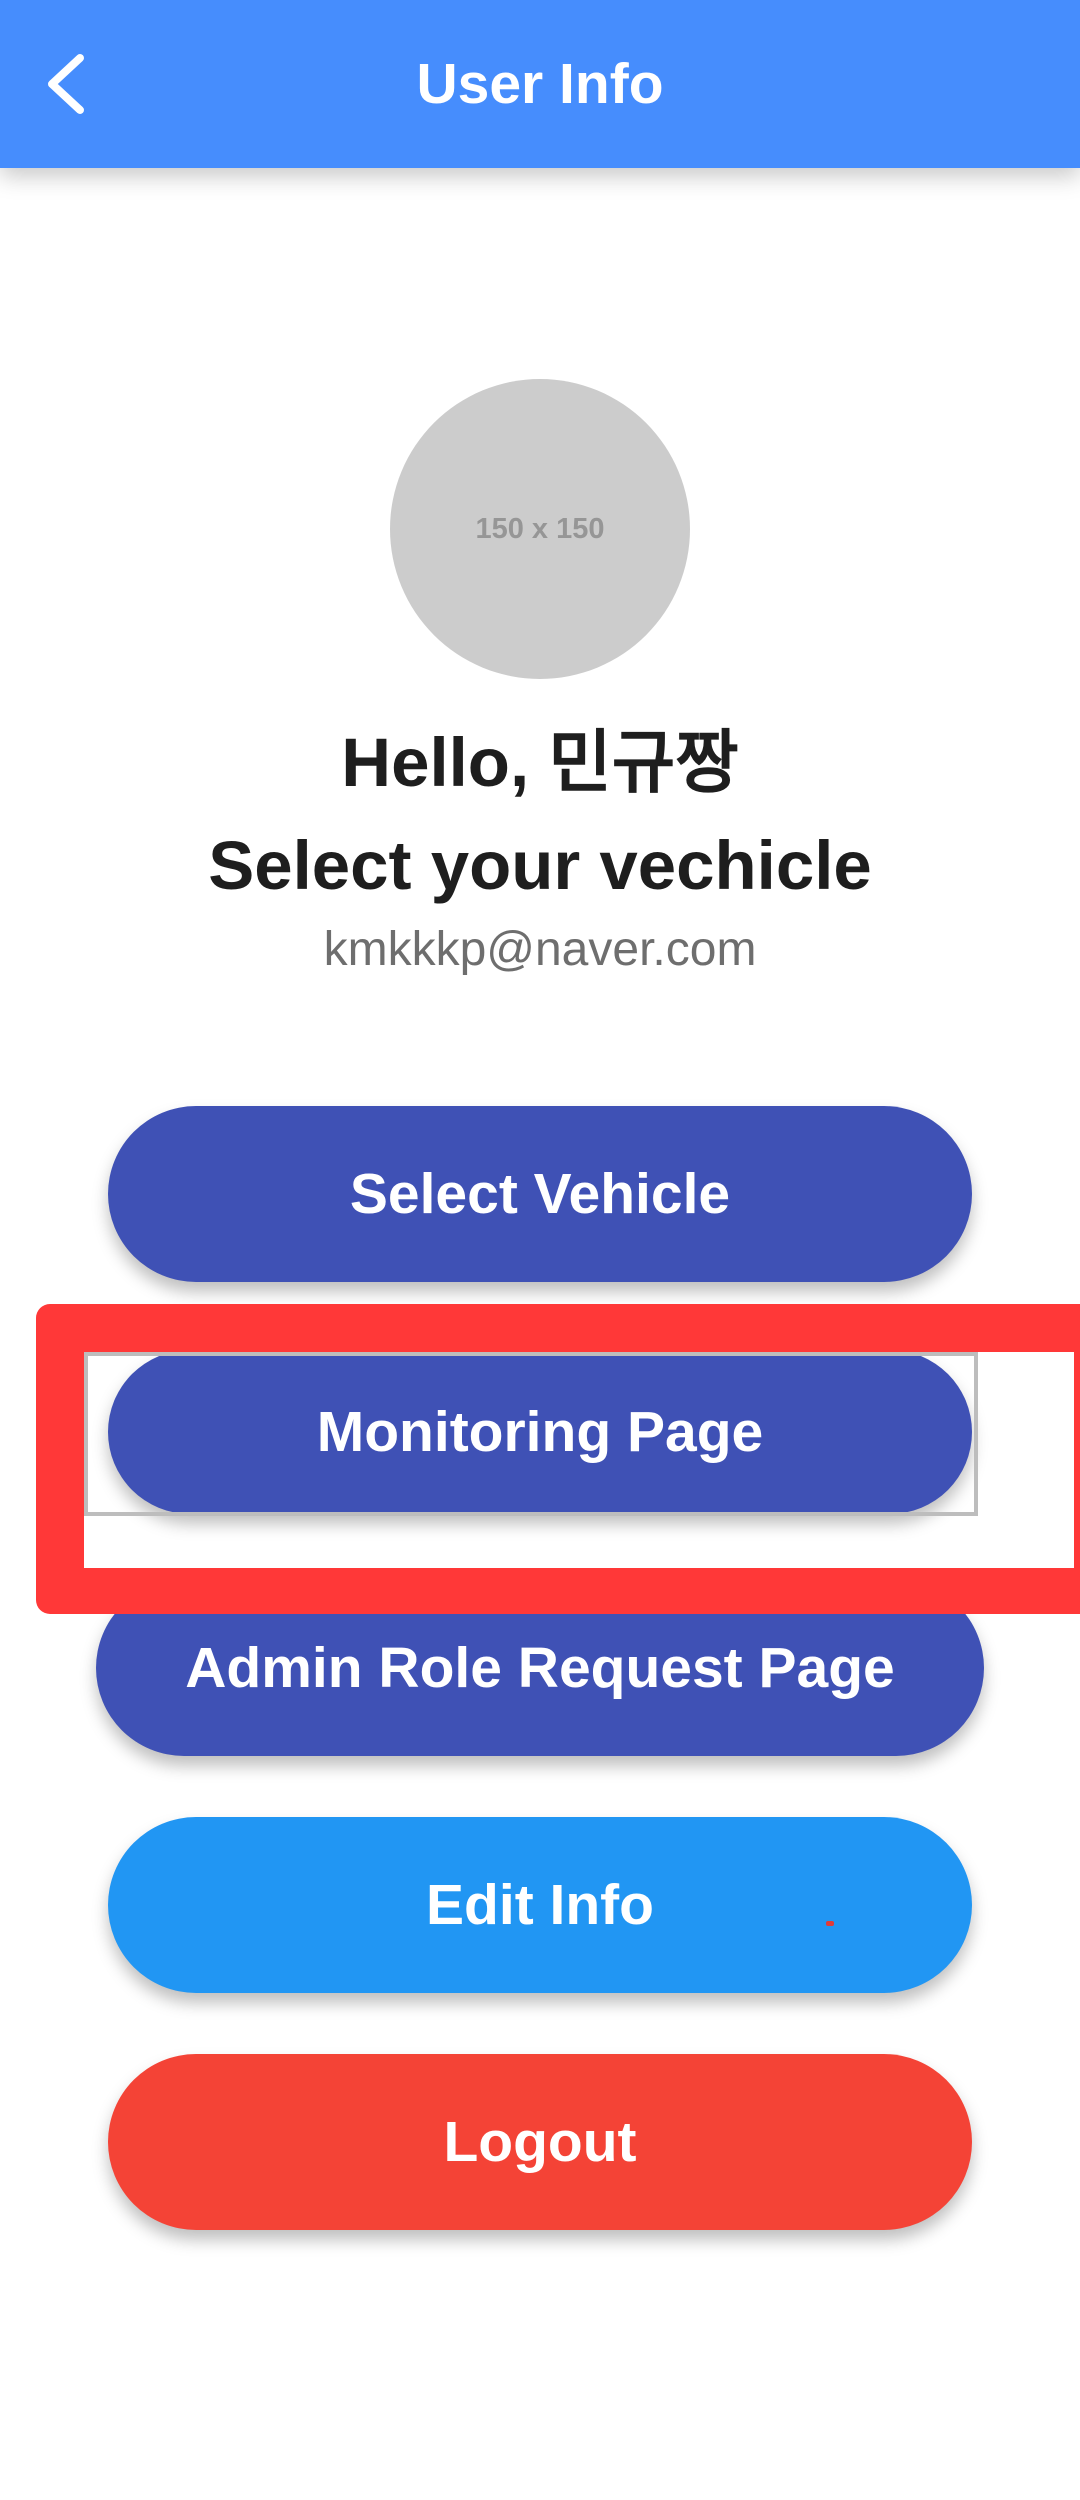 The image size is (1080, 2500). Describe the element at coordinates (540, 1432) in the screenshot. I see `monitoring-page-button: Monitoring Page` at that location.